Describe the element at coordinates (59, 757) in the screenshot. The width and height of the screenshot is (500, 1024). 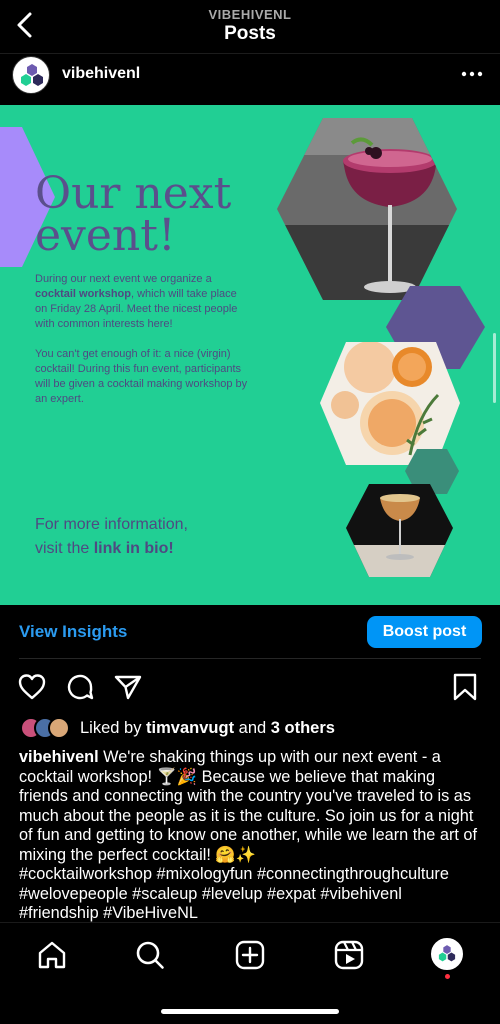
I see `caption-username: vibehivenl` at that location.